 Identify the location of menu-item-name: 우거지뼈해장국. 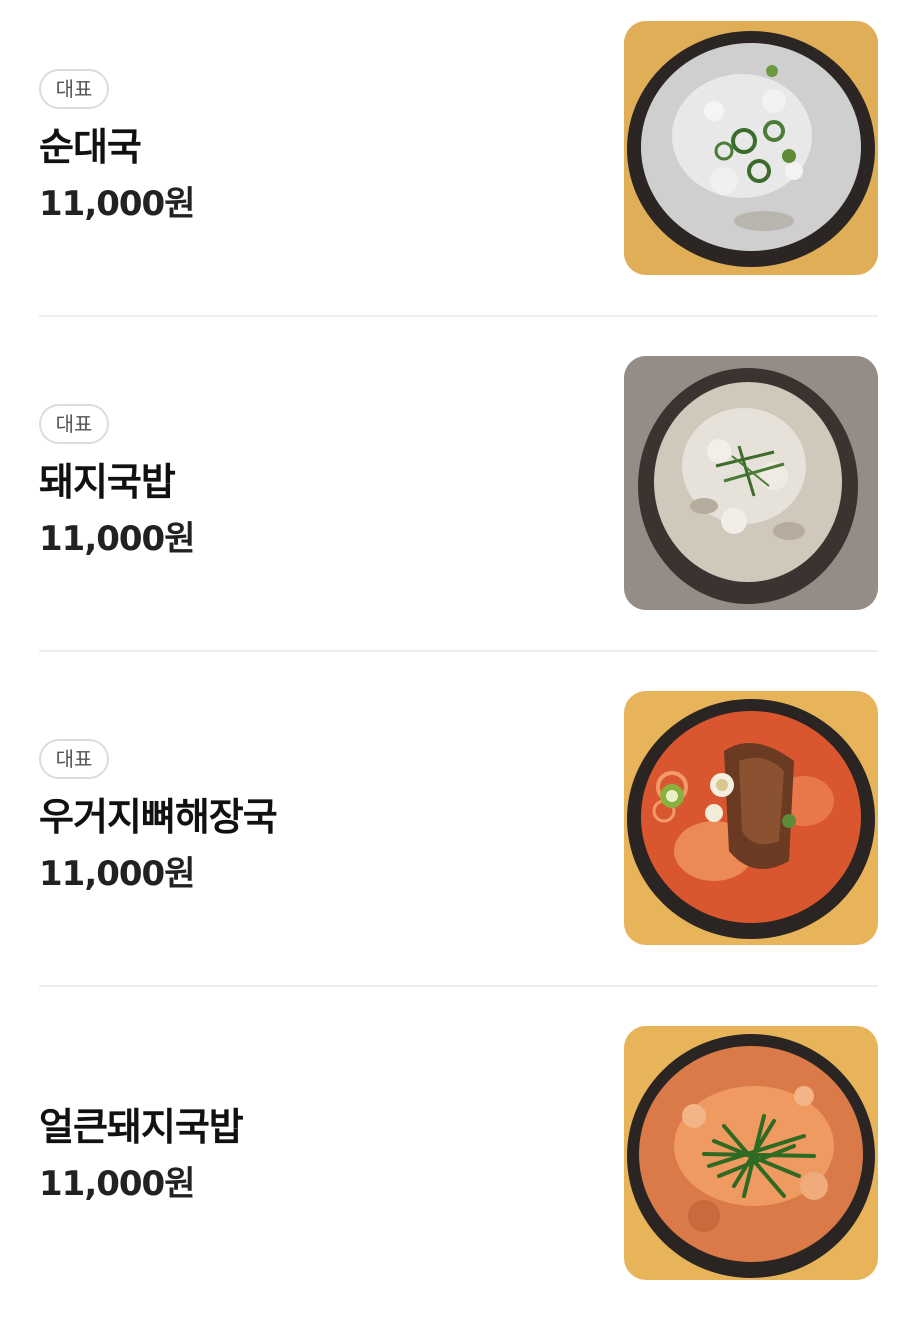
(158, 817).